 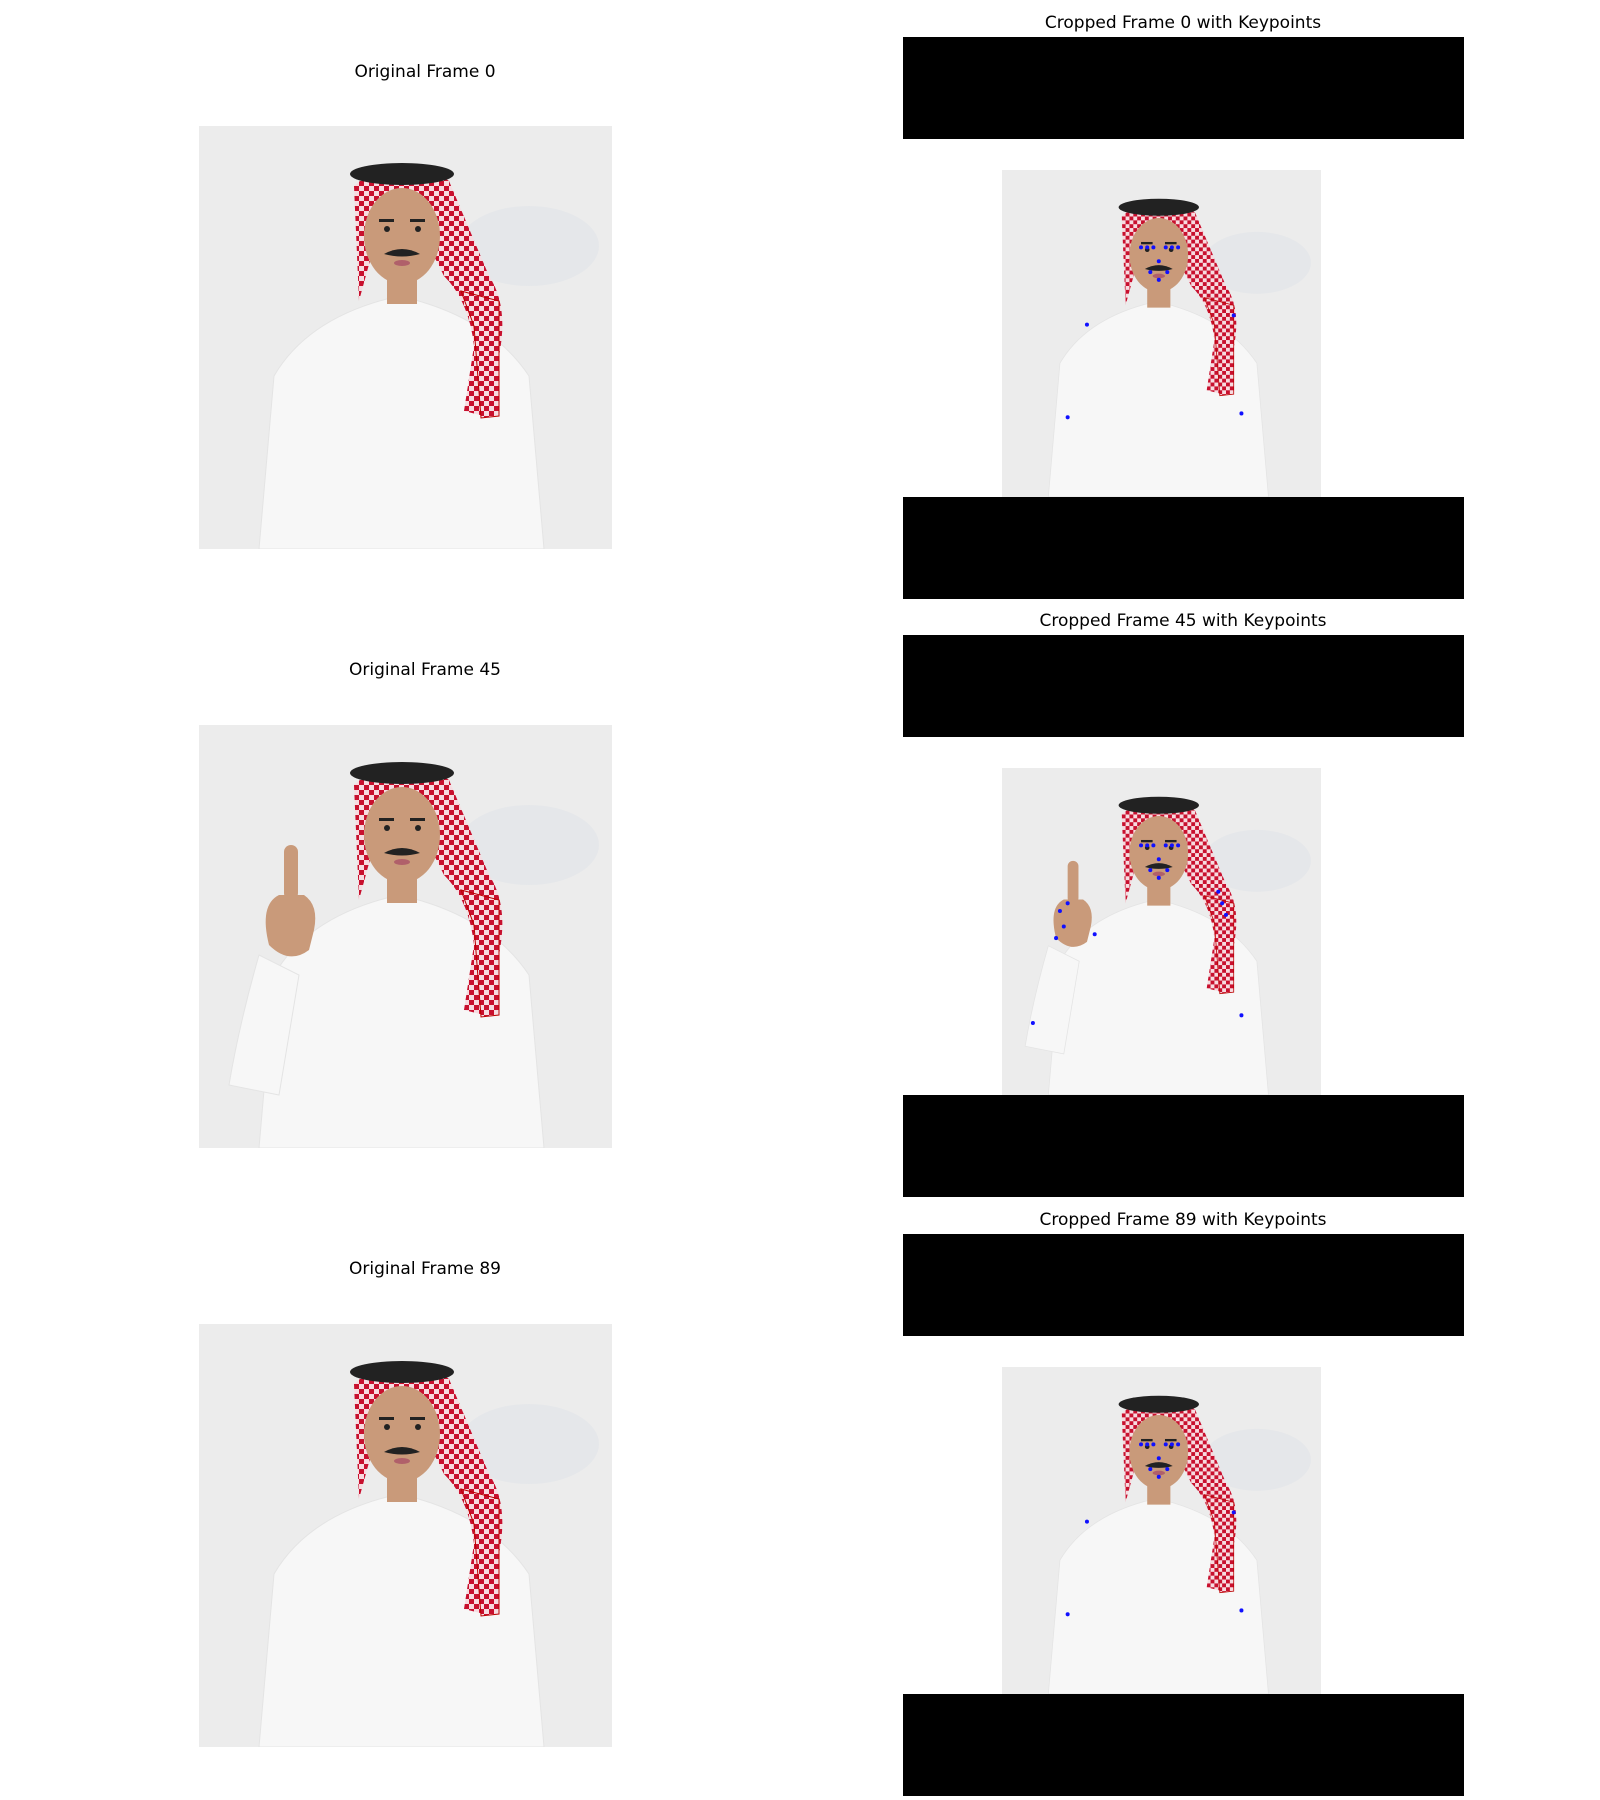 I want to click on original-frame-45-image, so click(x=405, y=936).